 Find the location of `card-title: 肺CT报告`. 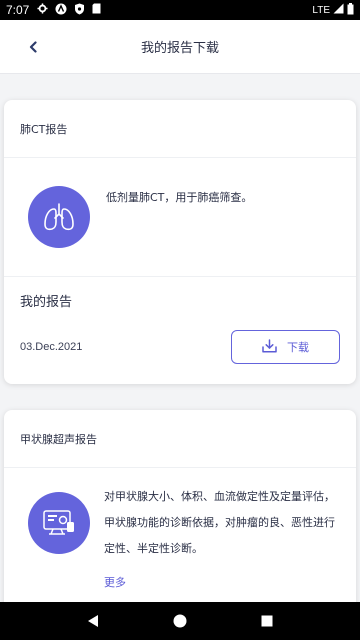

card-title: 肺CT报告 is located at coordinates (180, 129).